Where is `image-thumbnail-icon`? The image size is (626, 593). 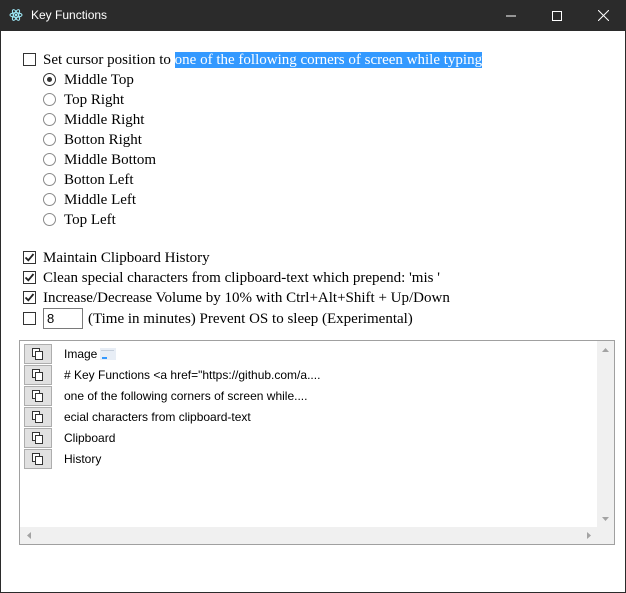 image-thumbnail-icon is located at coordinates (108, 354).